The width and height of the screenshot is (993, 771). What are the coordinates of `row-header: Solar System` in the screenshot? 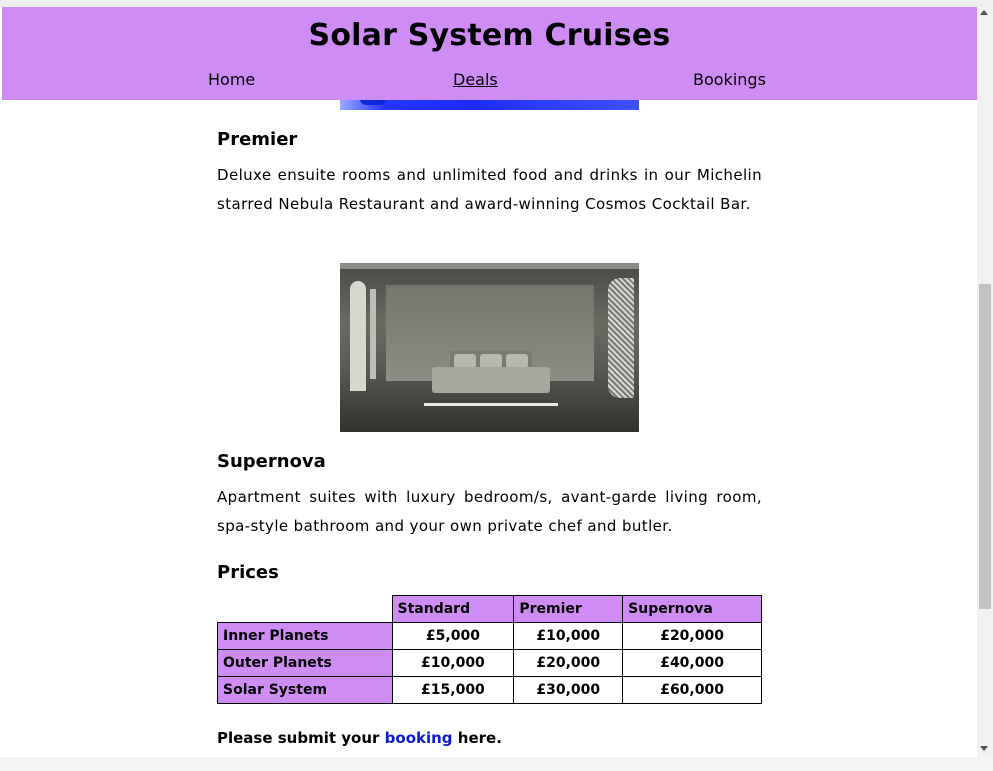 It's located at (305, 690).